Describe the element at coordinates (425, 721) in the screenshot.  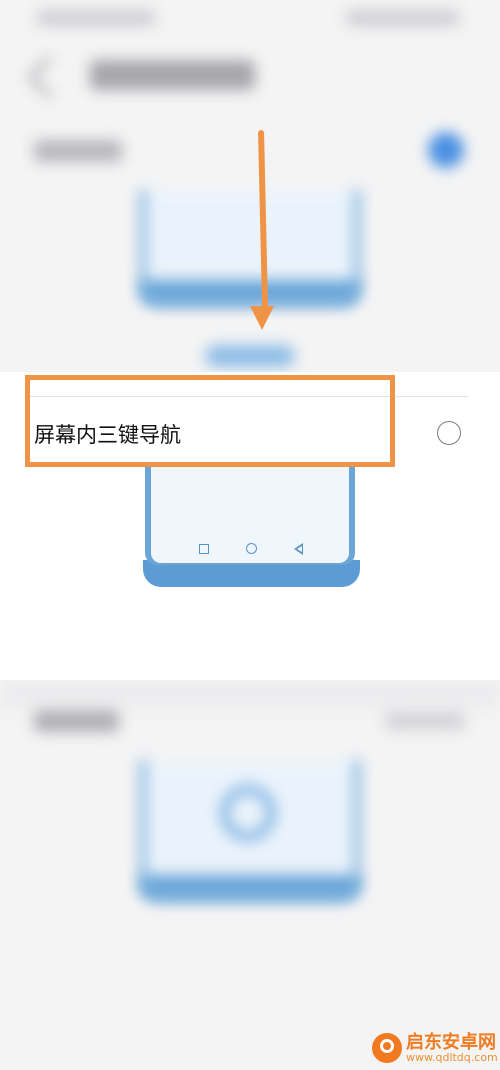
I see `floating-nav-toggle` at that location.